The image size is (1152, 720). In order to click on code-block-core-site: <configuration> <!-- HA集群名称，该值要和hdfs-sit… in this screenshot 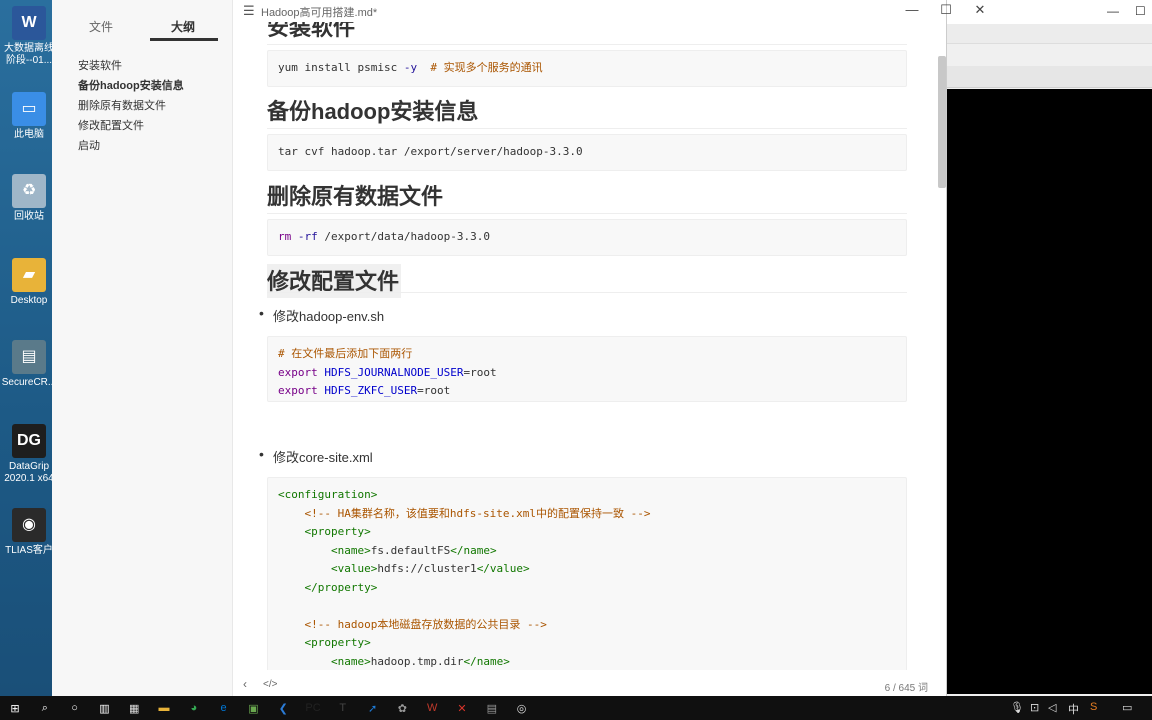, I will do `click(587, 573)`.